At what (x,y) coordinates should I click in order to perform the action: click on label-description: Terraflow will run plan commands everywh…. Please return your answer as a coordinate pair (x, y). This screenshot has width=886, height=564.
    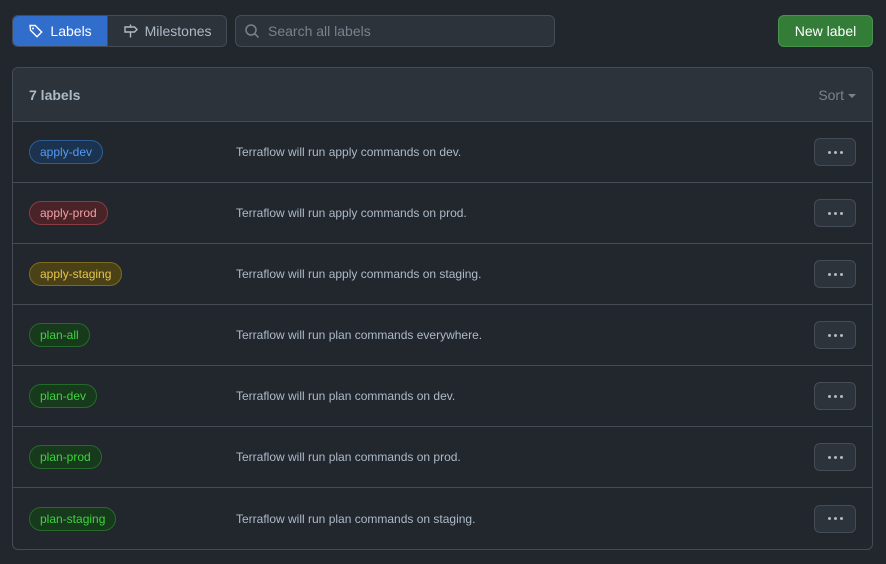
    Looking at the image, I should click on (359, 335).